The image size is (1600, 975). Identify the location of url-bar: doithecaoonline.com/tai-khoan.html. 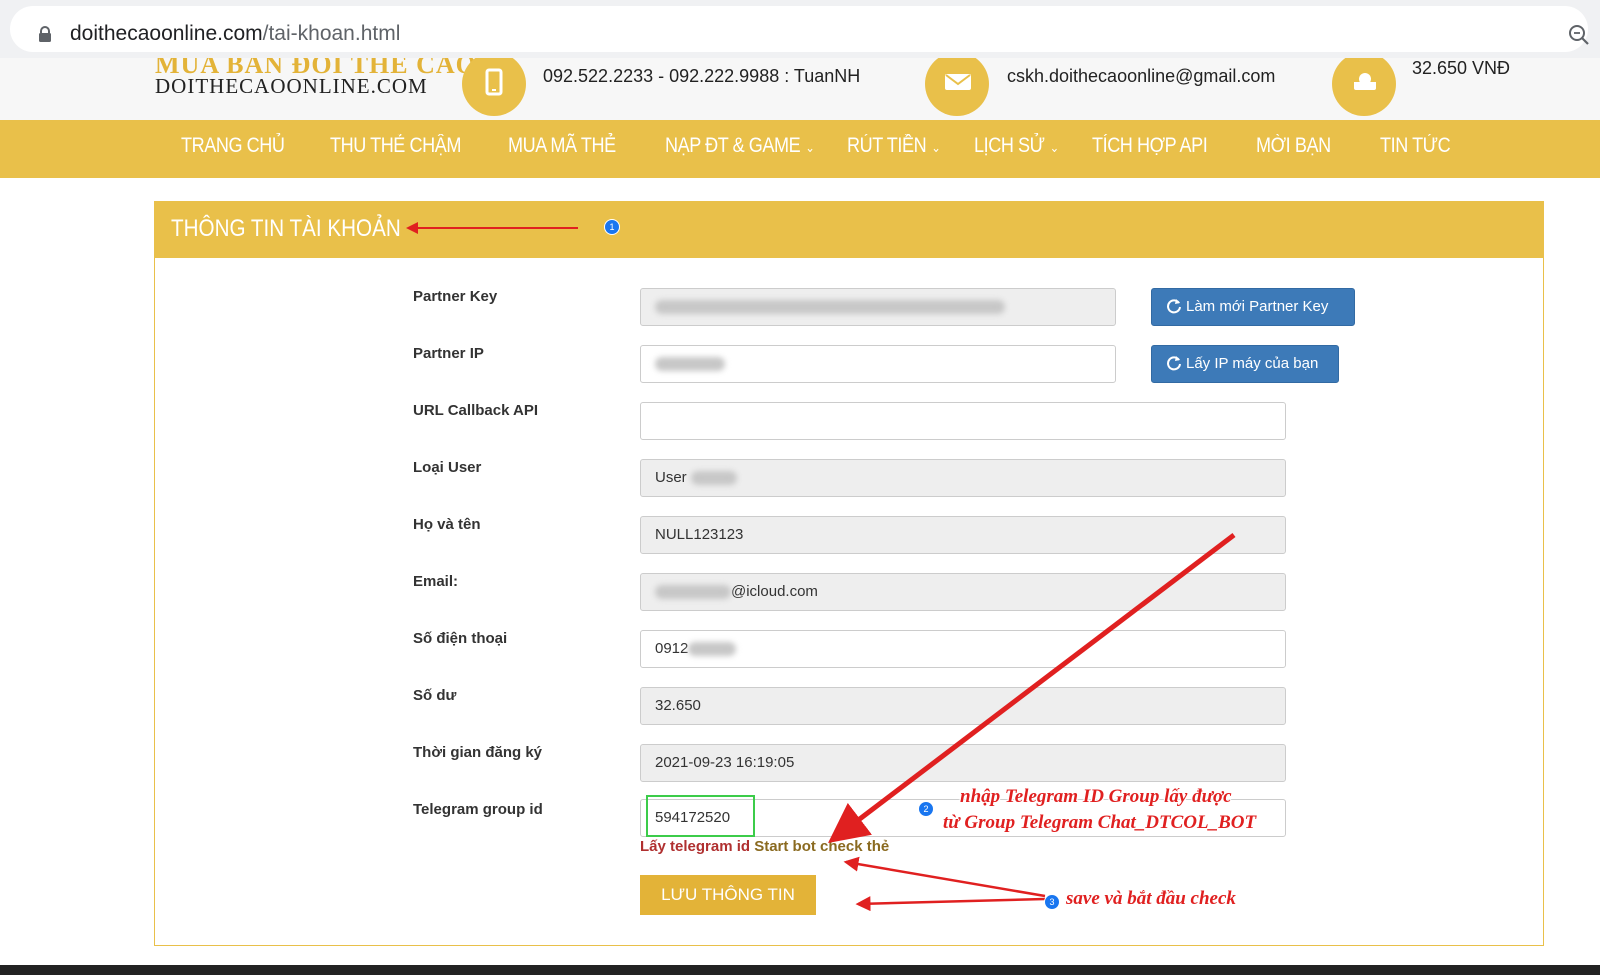
(800, 29).